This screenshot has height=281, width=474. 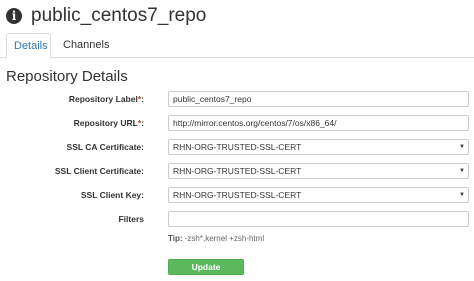 I want to click on section-title: Repository Details, so click(x=67, y=76).